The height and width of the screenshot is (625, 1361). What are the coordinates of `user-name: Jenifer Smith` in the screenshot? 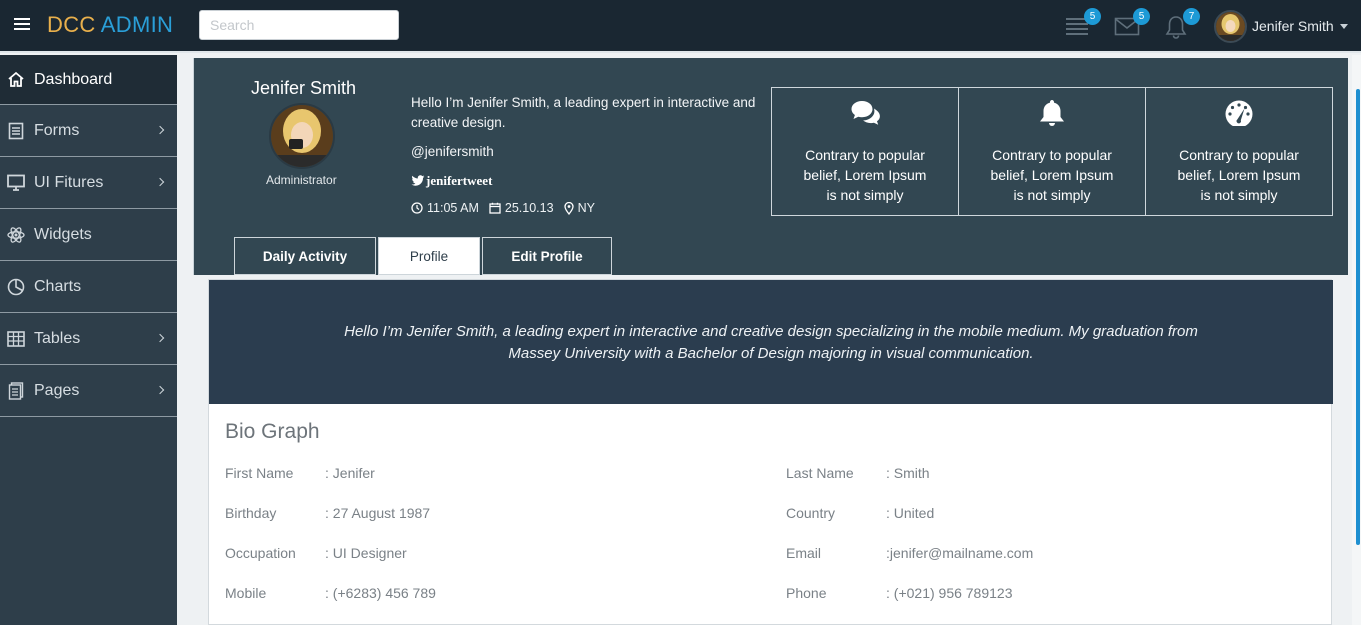 It's located at (1293, 26).